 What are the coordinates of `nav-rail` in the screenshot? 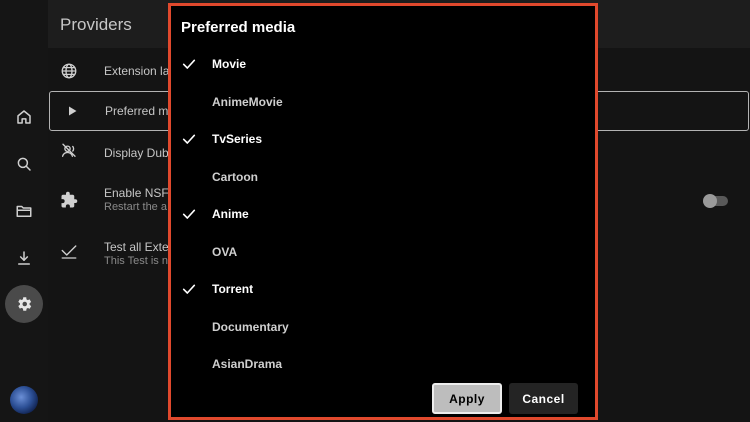 It's located at (24, 211).